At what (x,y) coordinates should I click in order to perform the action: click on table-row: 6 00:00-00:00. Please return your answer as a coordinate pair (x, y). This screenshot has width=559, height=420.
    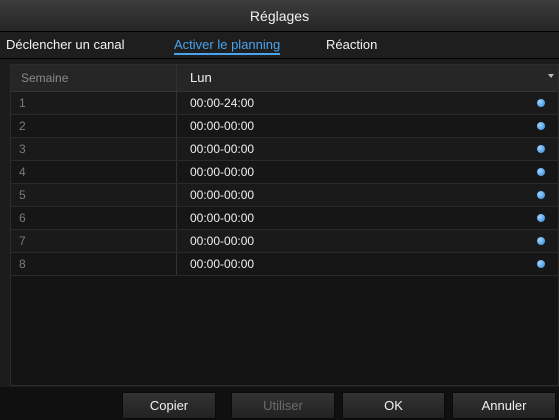
    Looking at the image, I should click on (284, 218).